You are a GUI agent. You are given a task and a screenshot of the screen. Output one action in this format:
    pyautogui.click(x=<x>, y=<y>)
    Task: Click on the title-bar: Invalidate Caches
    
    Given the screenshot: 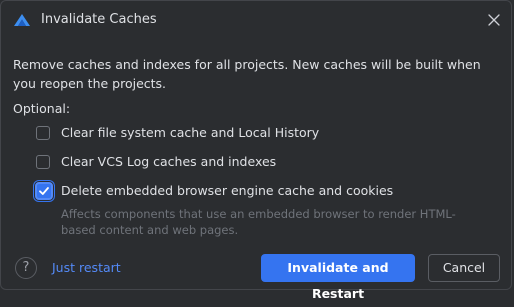 What is the action you would take?
    pyautogui.click(x=256, y=20)
    